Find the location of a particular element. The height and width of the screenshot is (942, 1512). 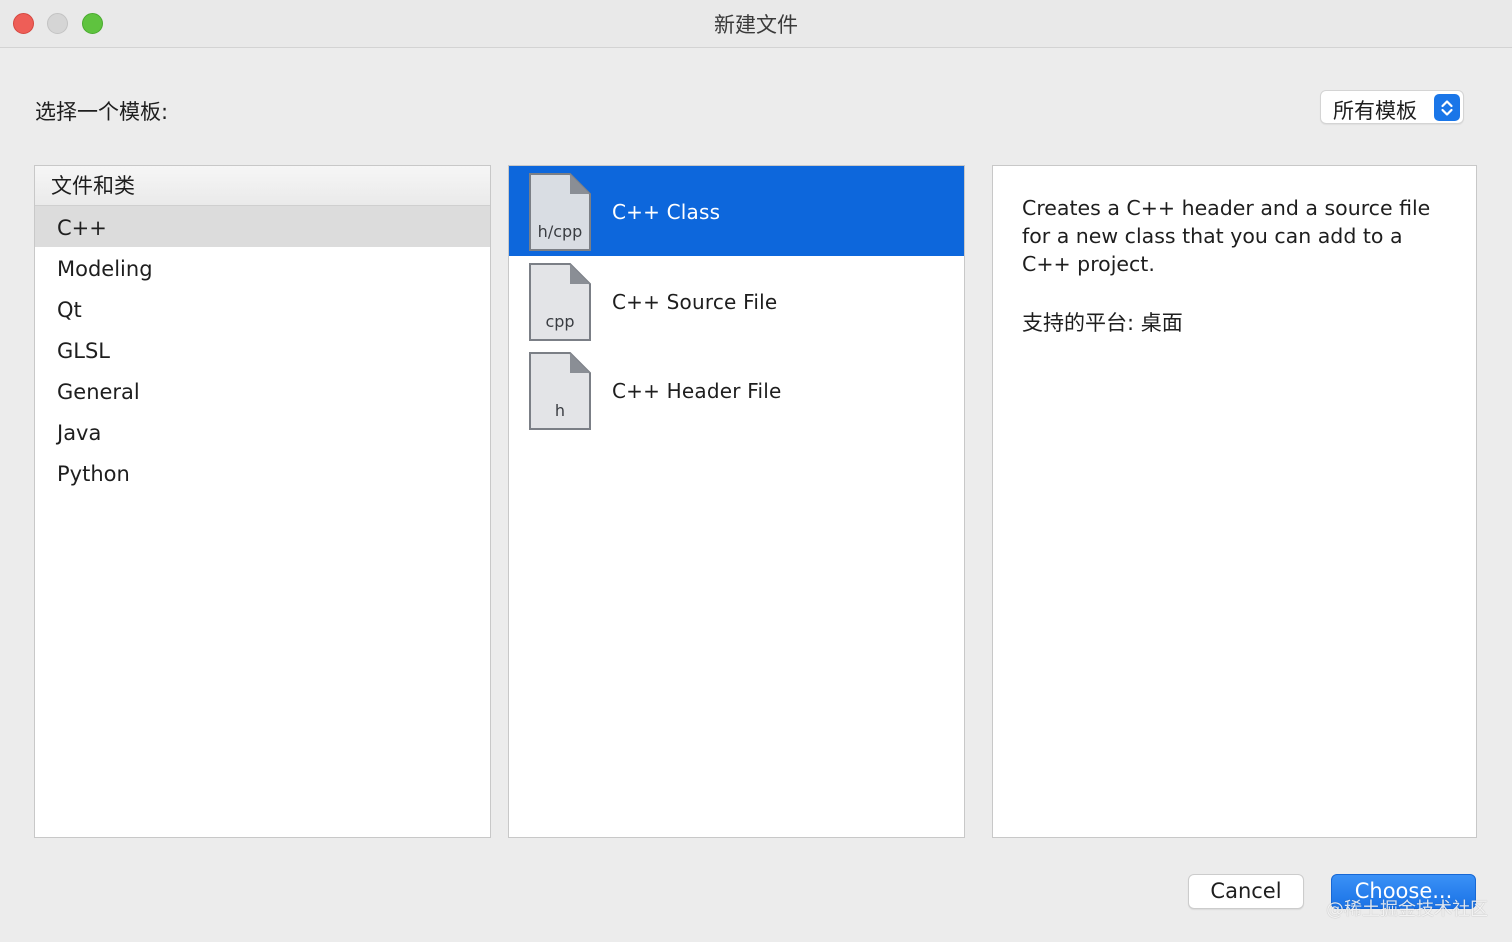

title-bar: 新建文件 is located at coordinates (756, 24).